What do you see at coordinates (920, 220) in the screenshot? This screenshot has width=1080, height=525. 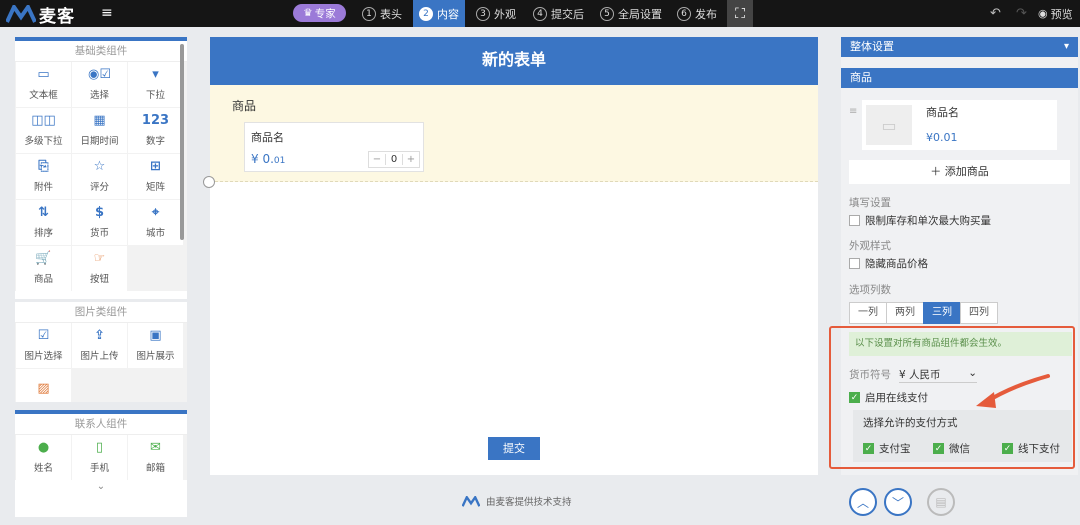 I see `limit-stock-checkbox: 限制库存和单次最大购买量` at bounding box center [920, 220].